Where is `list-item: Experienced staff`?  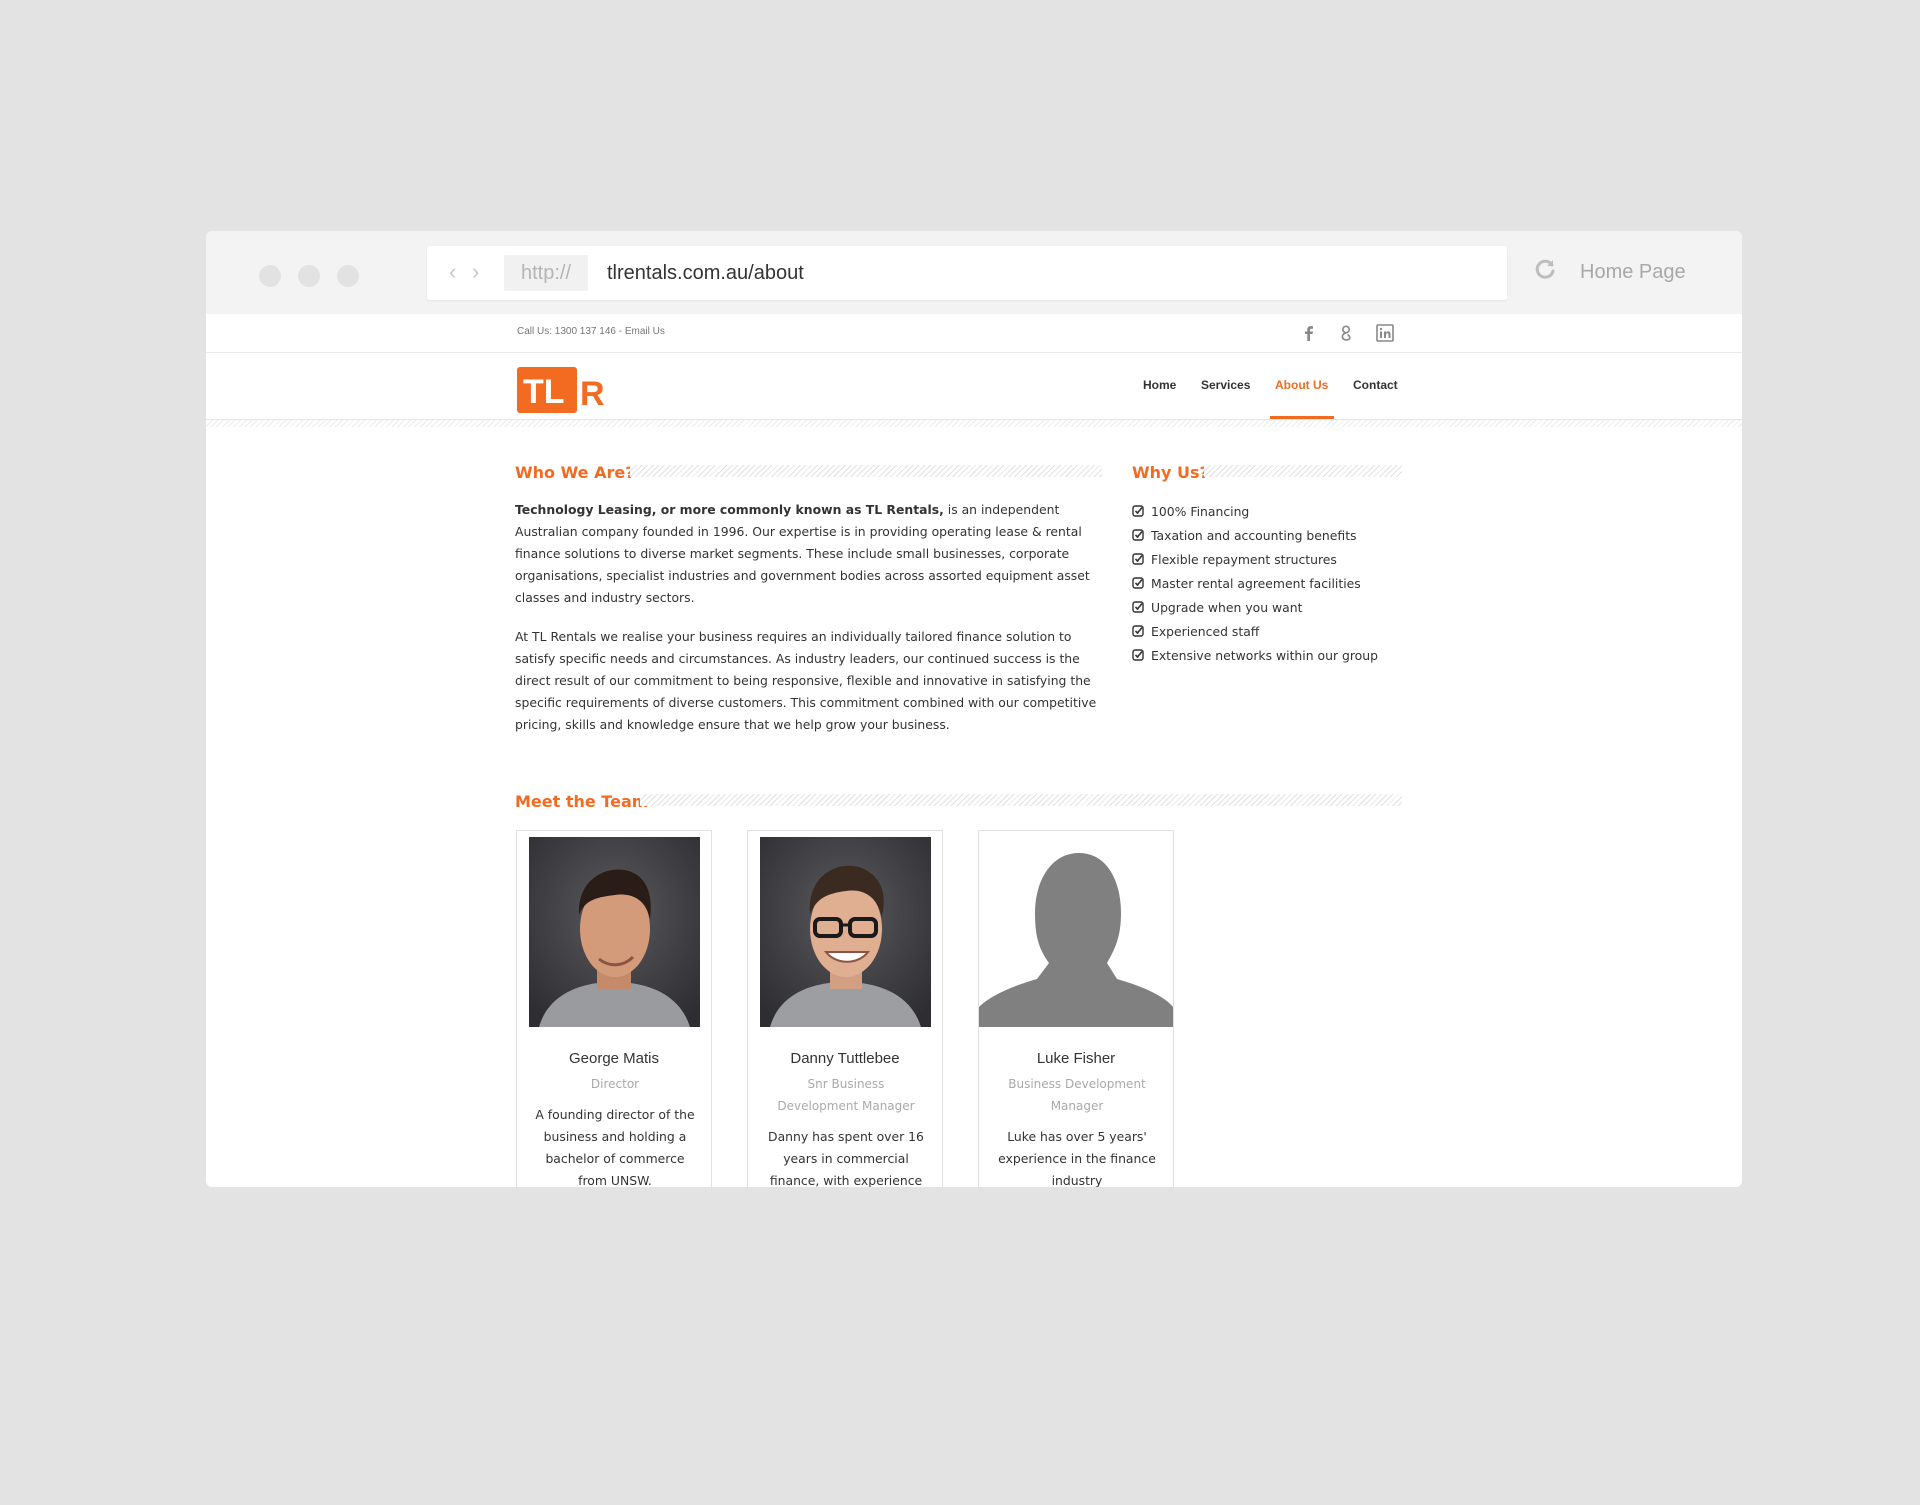 list-item: Experienced staff is located at coordinates (1255, 631).